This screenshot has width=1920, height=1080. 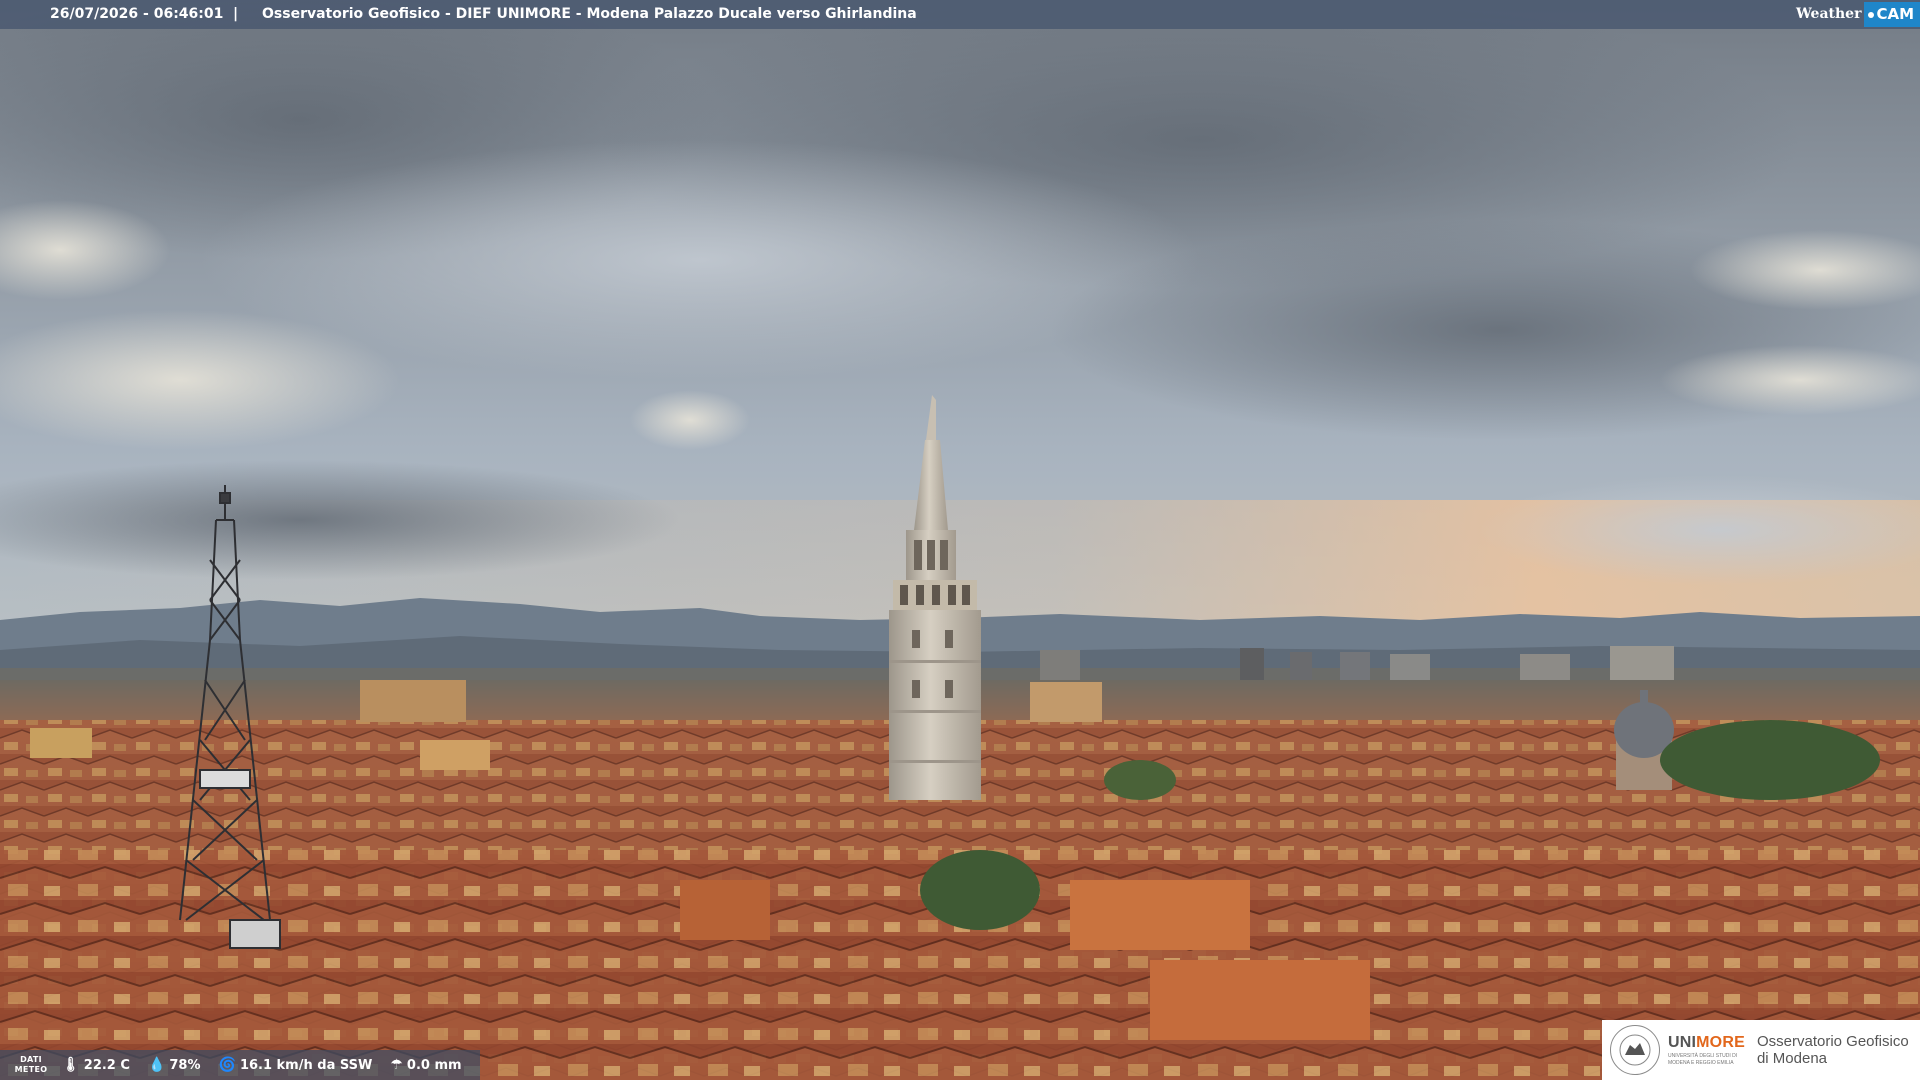 I want to click on wind-value: 16.1 km/h da SSW, so click(x=306, y=1065).